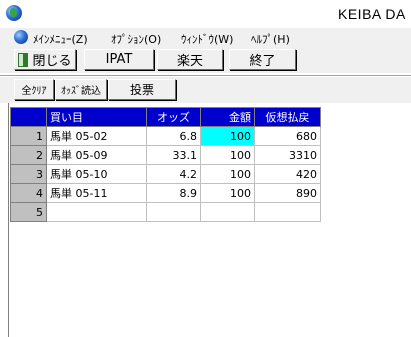 Image resolution: width=411 pixels, height=337 pixels. I want to click on cell-payout: 3310, so click(287, 155).